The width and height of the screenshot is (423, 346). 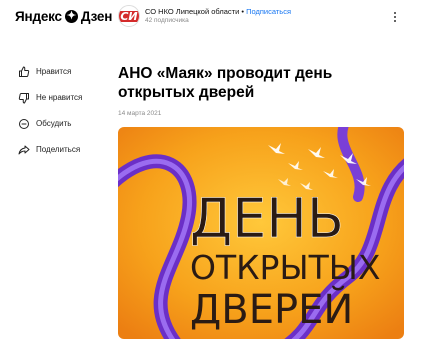 I want to click on share-label: Поделиться, so click(x=58, y=149).